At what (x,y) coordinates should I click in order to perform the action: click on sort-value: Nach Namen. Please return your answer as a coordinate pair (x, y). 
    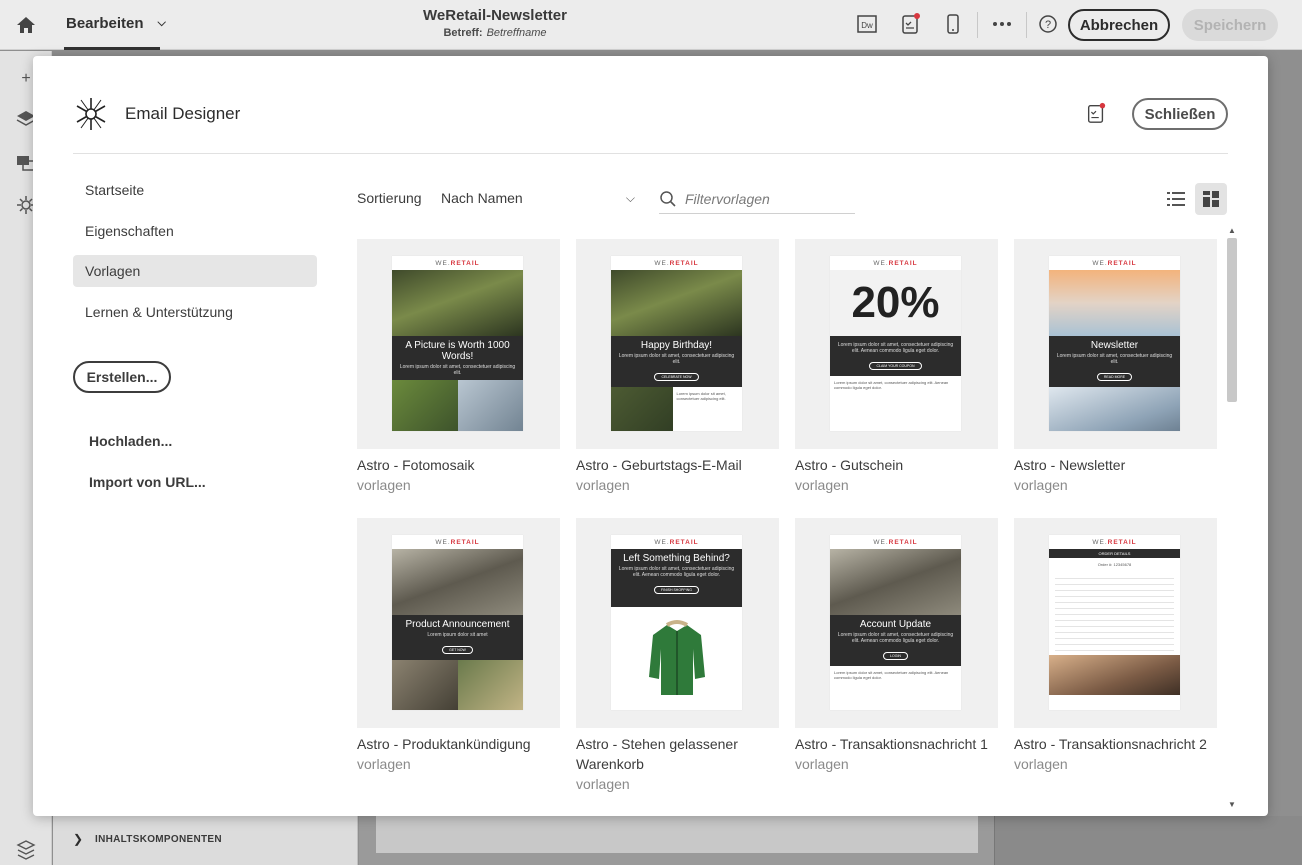
    Looking at the image, I should click on (482, 198).